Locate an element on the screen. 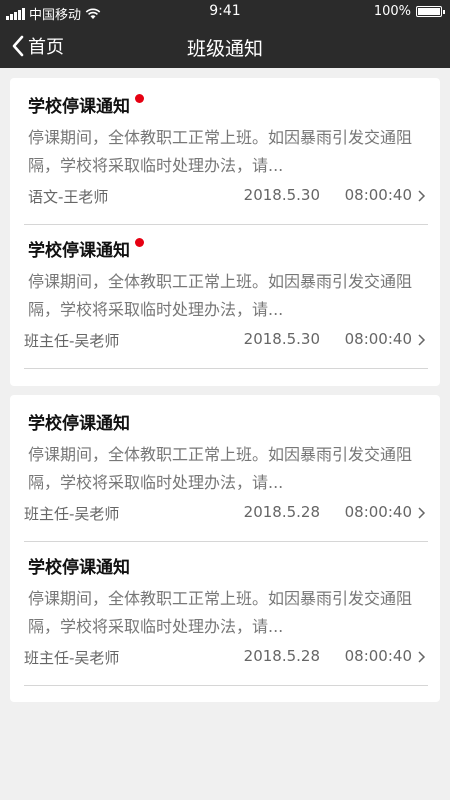  status-right: 100% is located at coordinates (409, 11).